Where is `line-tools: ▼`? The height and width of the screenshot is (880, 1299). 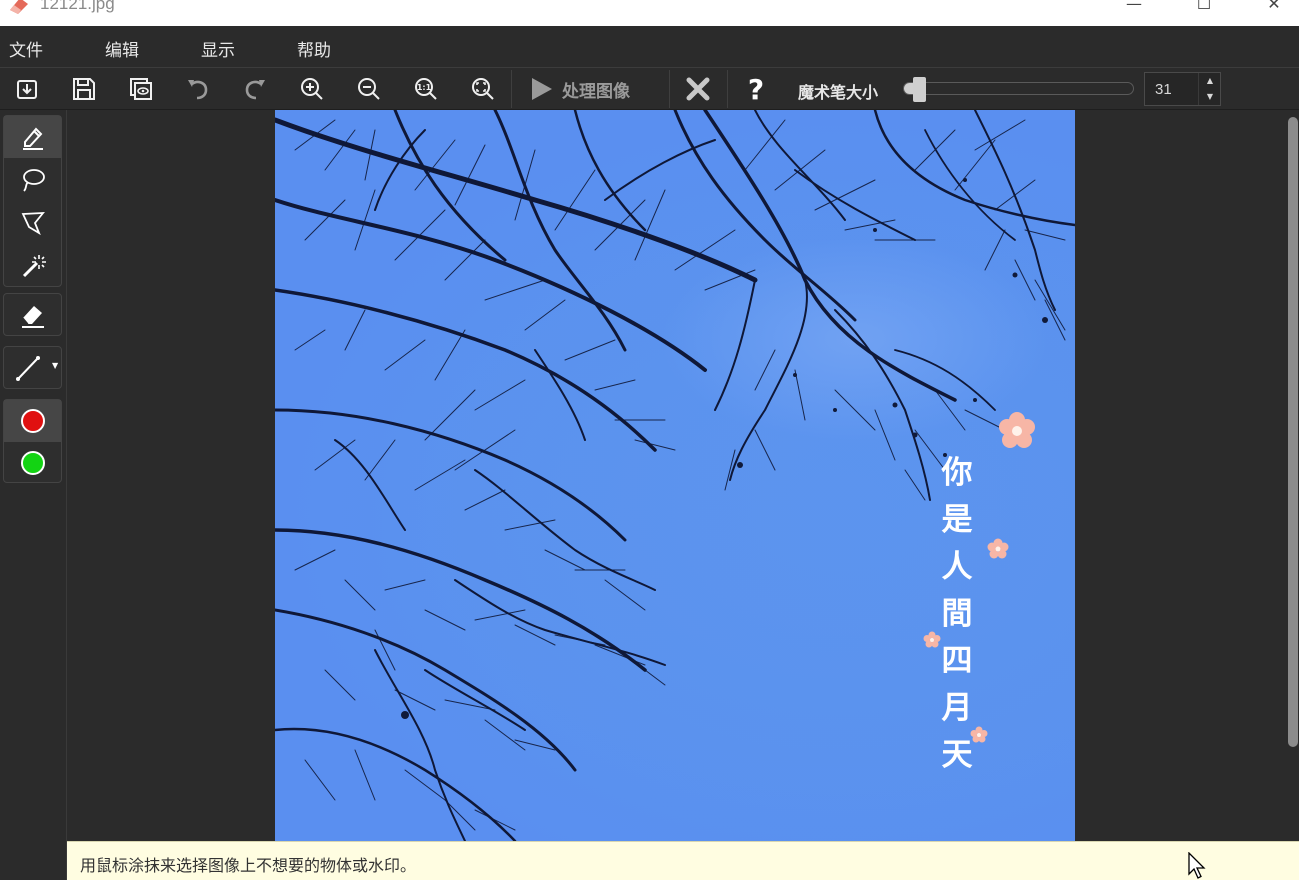
line-tools: ▼ is located at coordinates (32, 367).